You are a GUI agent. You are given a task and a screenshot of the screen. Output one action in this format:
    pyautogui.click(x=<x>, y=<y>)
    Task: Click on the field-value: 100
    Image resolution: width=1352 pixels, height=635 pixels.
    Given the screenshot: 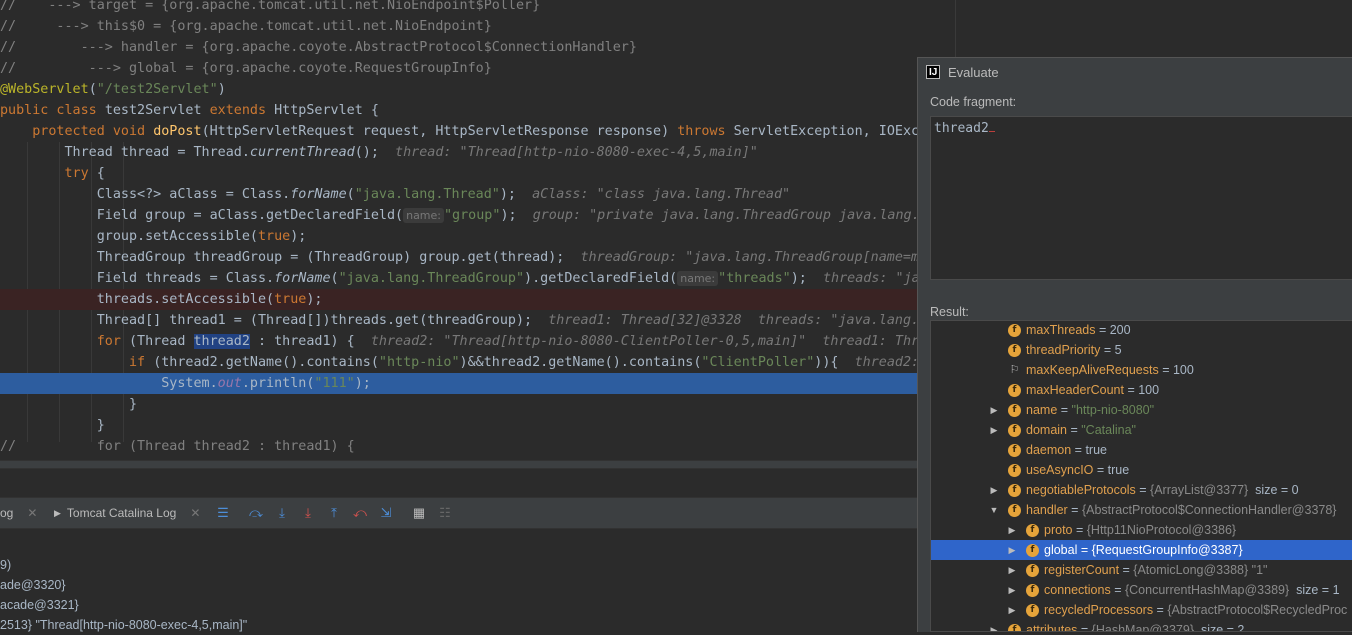 What is the action you would take?
    pyautogui.click(x=1149, y=390)
    